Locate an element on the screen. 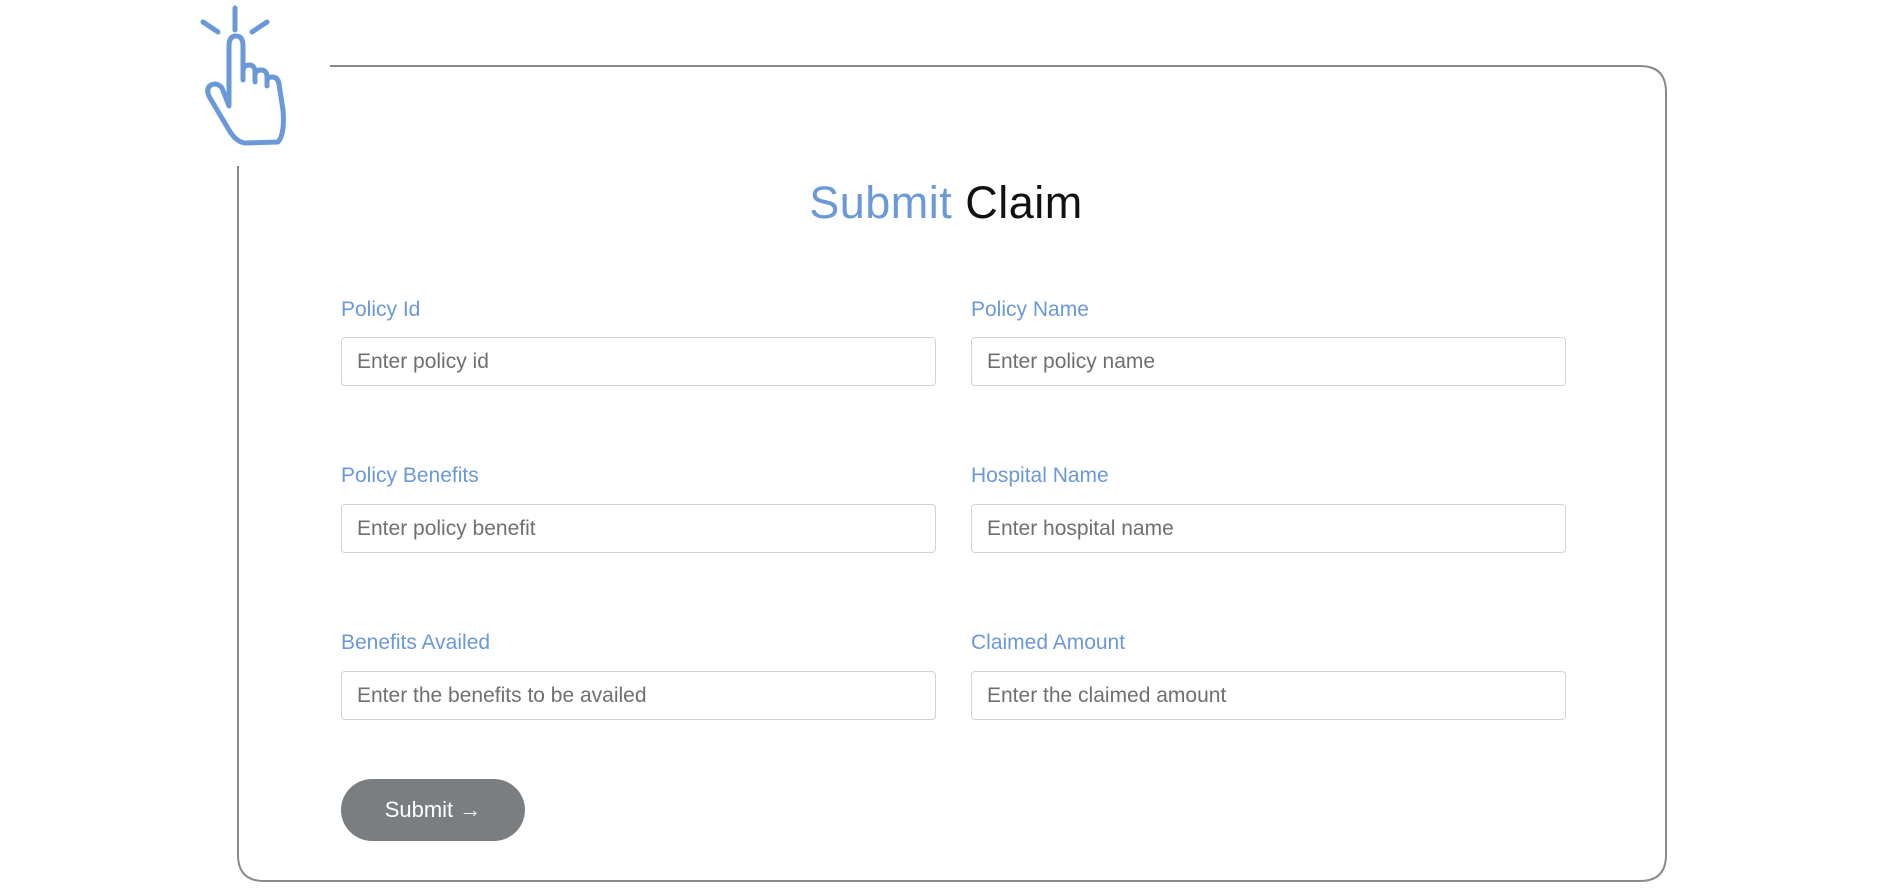  title-rest: Claim is located at coordinates (1024, 202).